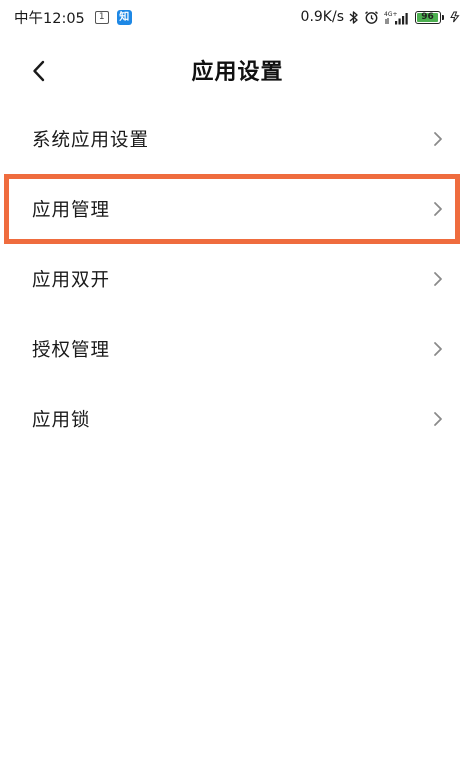 This screenshot has width=475, height=760. What do you see at coordinates (237, 209) in the screenshot?
I see `menu-item-app-management: 应用管理` at bounding box center [237, 209].